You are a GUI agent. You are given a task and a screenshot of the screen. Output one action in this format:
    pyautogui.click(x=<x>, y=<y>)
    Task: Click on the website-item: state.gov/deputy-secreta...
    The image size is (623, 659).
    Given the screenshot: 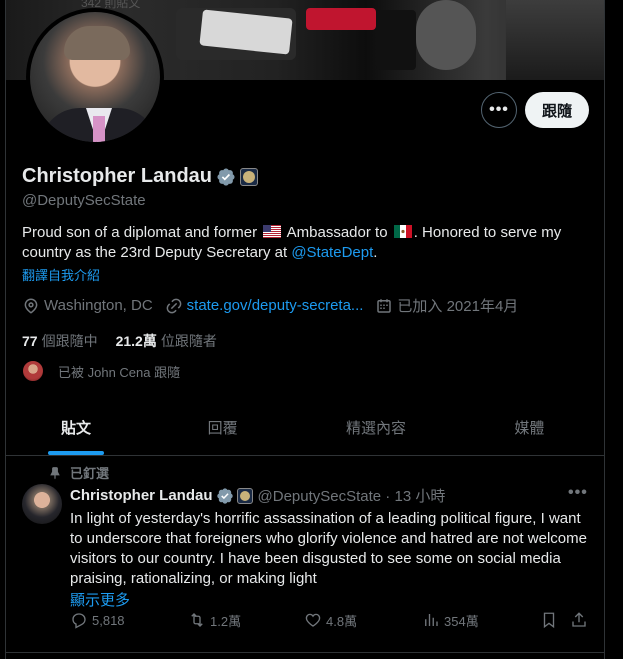 What is the action you would take?
    pyautogui.click(x=264, y=306)
    